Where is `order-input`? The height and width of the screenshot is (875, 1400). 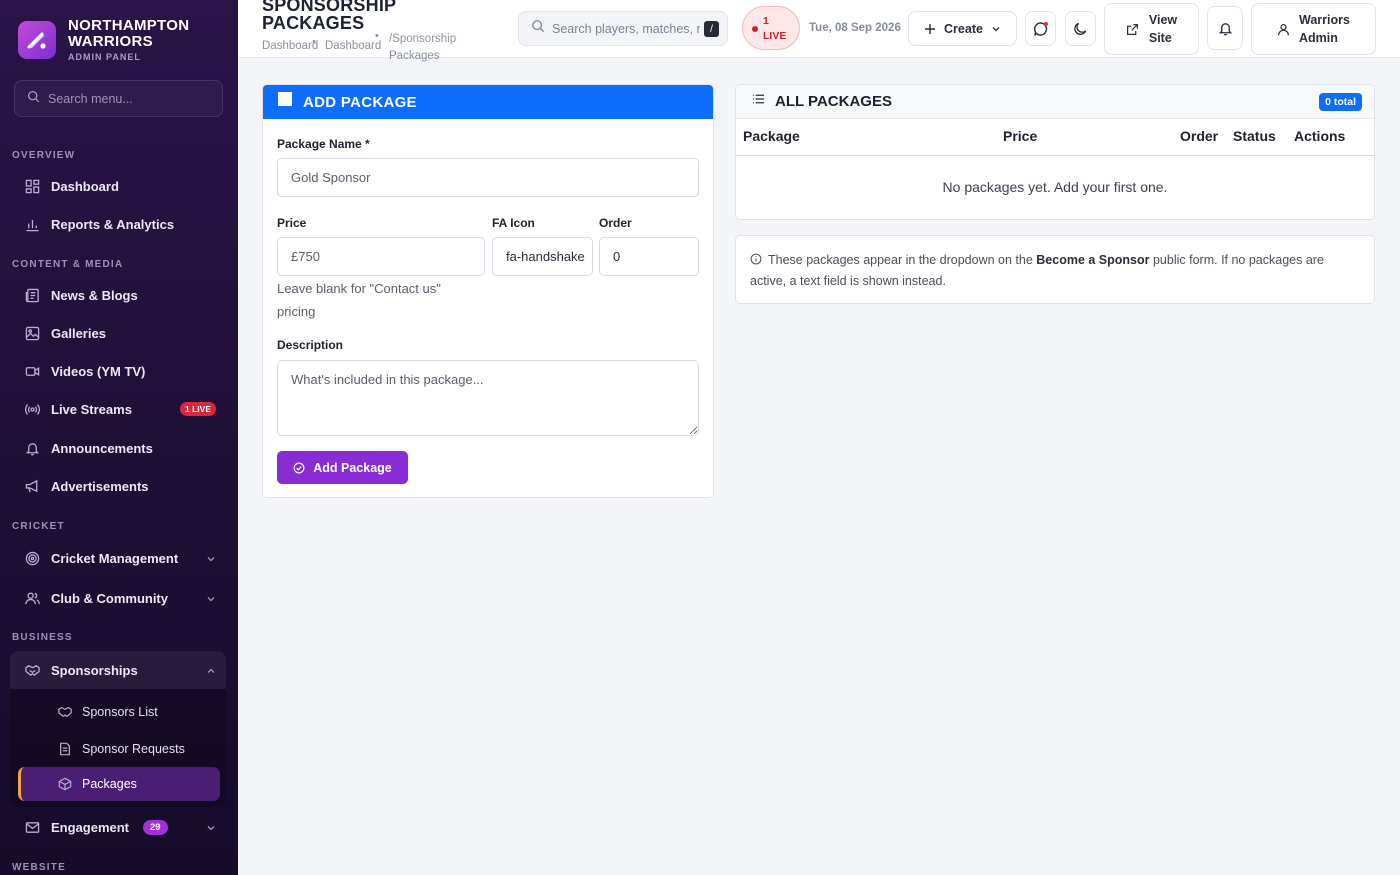
order-input is located at coordinates (649, 256).